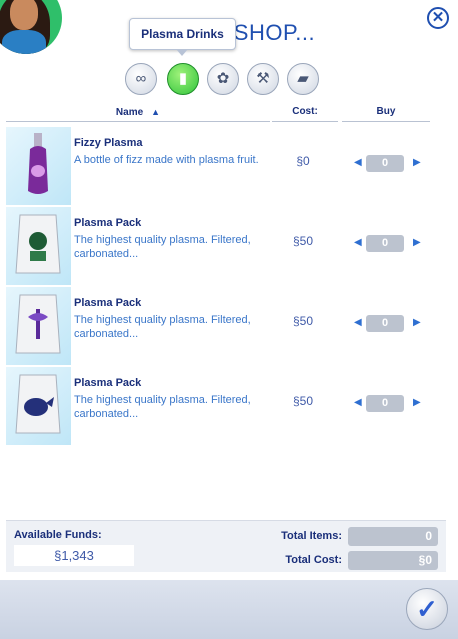 The width and height of the screenshot is (458, 639). What do you see at coordinates (313, 560) in the screenshot?
I see `total-cost-label: Total Cost:` at bounding box center [313, 560].